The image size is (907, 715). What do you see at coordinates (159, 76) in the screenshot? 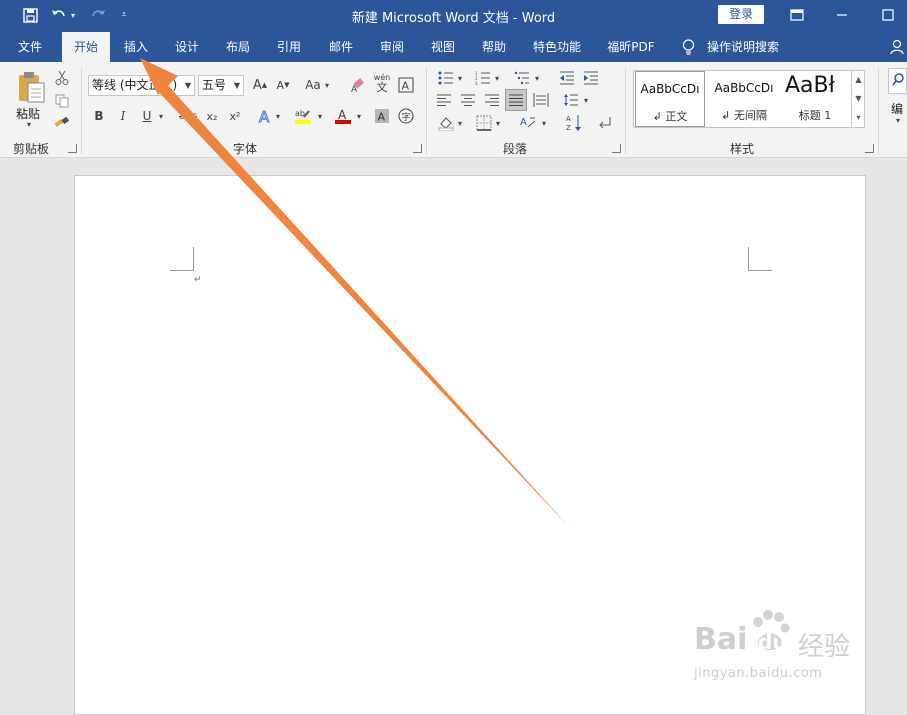
I see `arrow-head-icon` at bounding box center [159, 76].